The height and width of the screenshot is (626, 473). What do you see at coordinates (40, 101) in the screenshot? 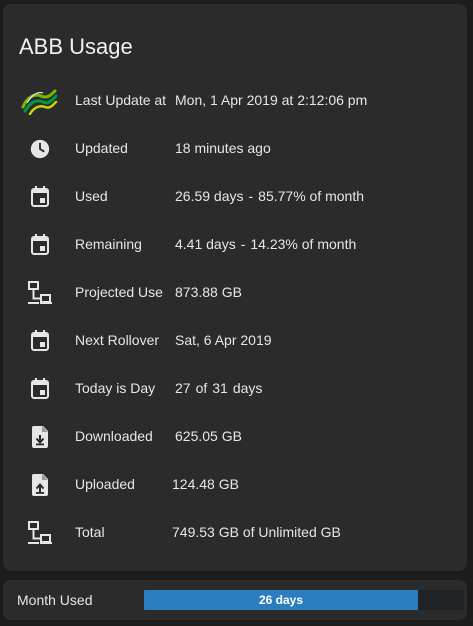
I see `abb-logo-icon` at bounding box center [40, 101].